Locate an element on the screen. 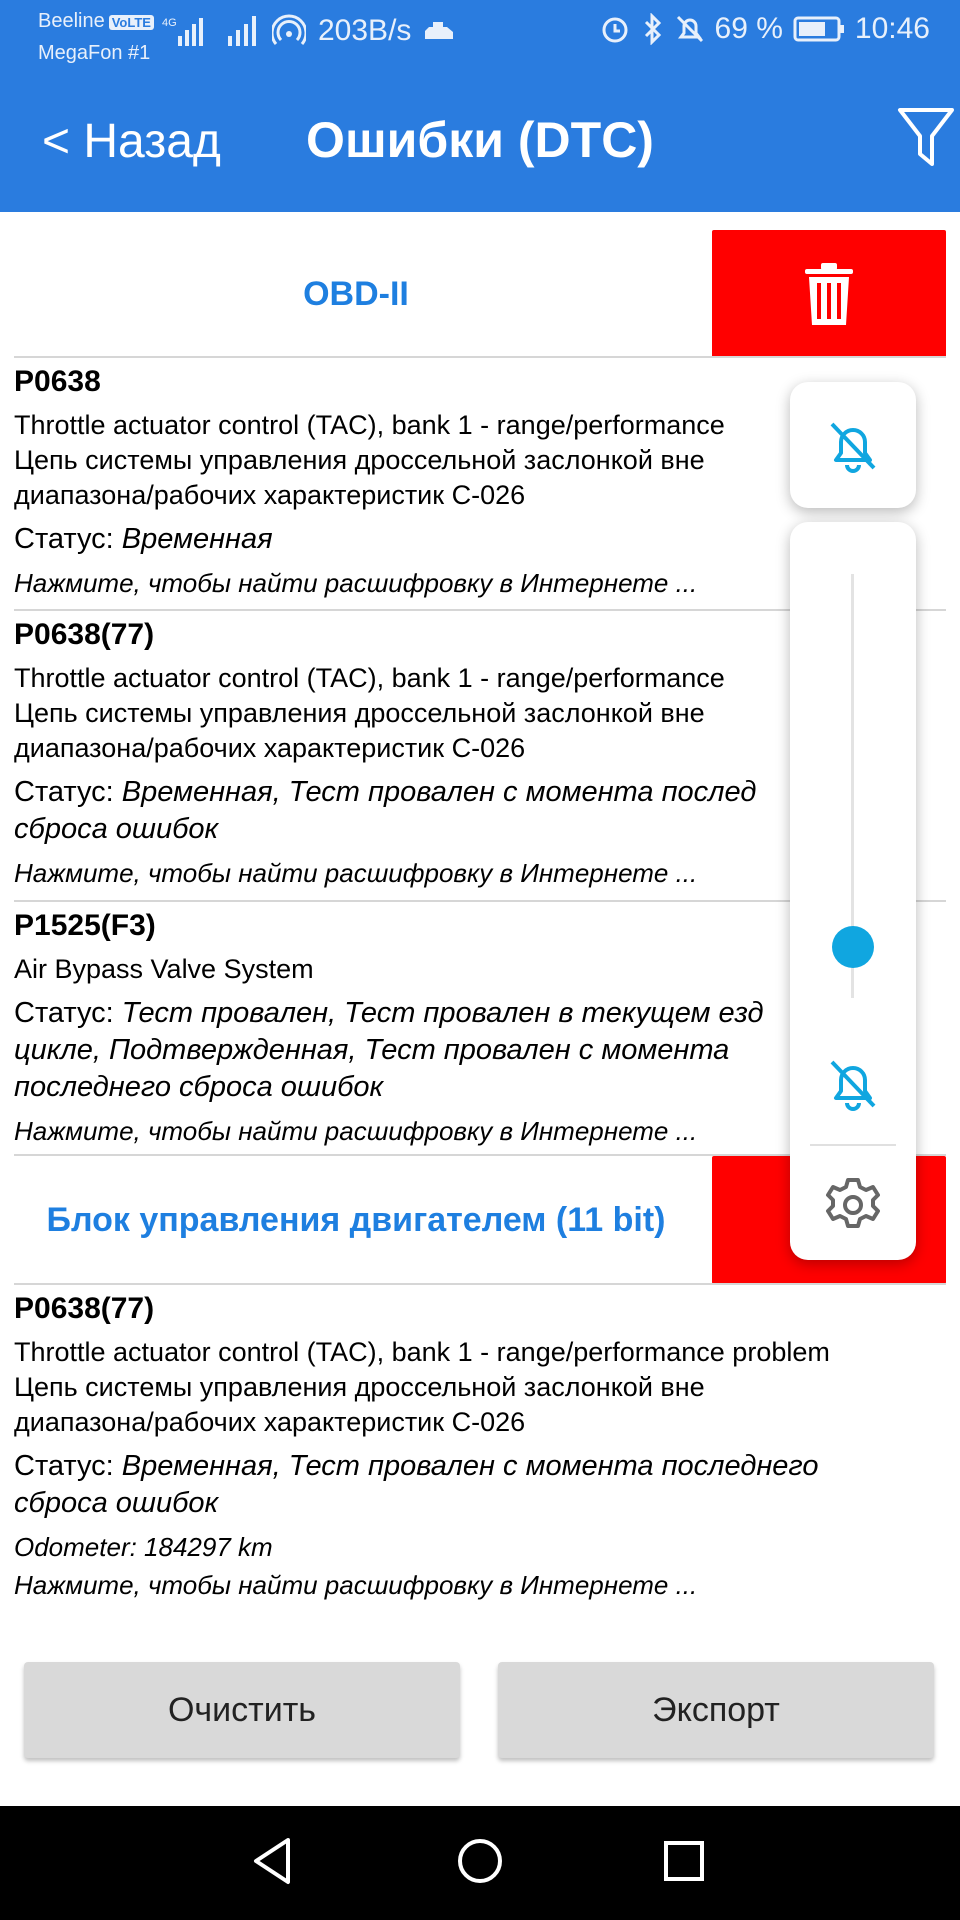 Image resolution: width=960 pixels, height=1920 pixels. export-button: Экспорт is located at coordinates (716, 1710).